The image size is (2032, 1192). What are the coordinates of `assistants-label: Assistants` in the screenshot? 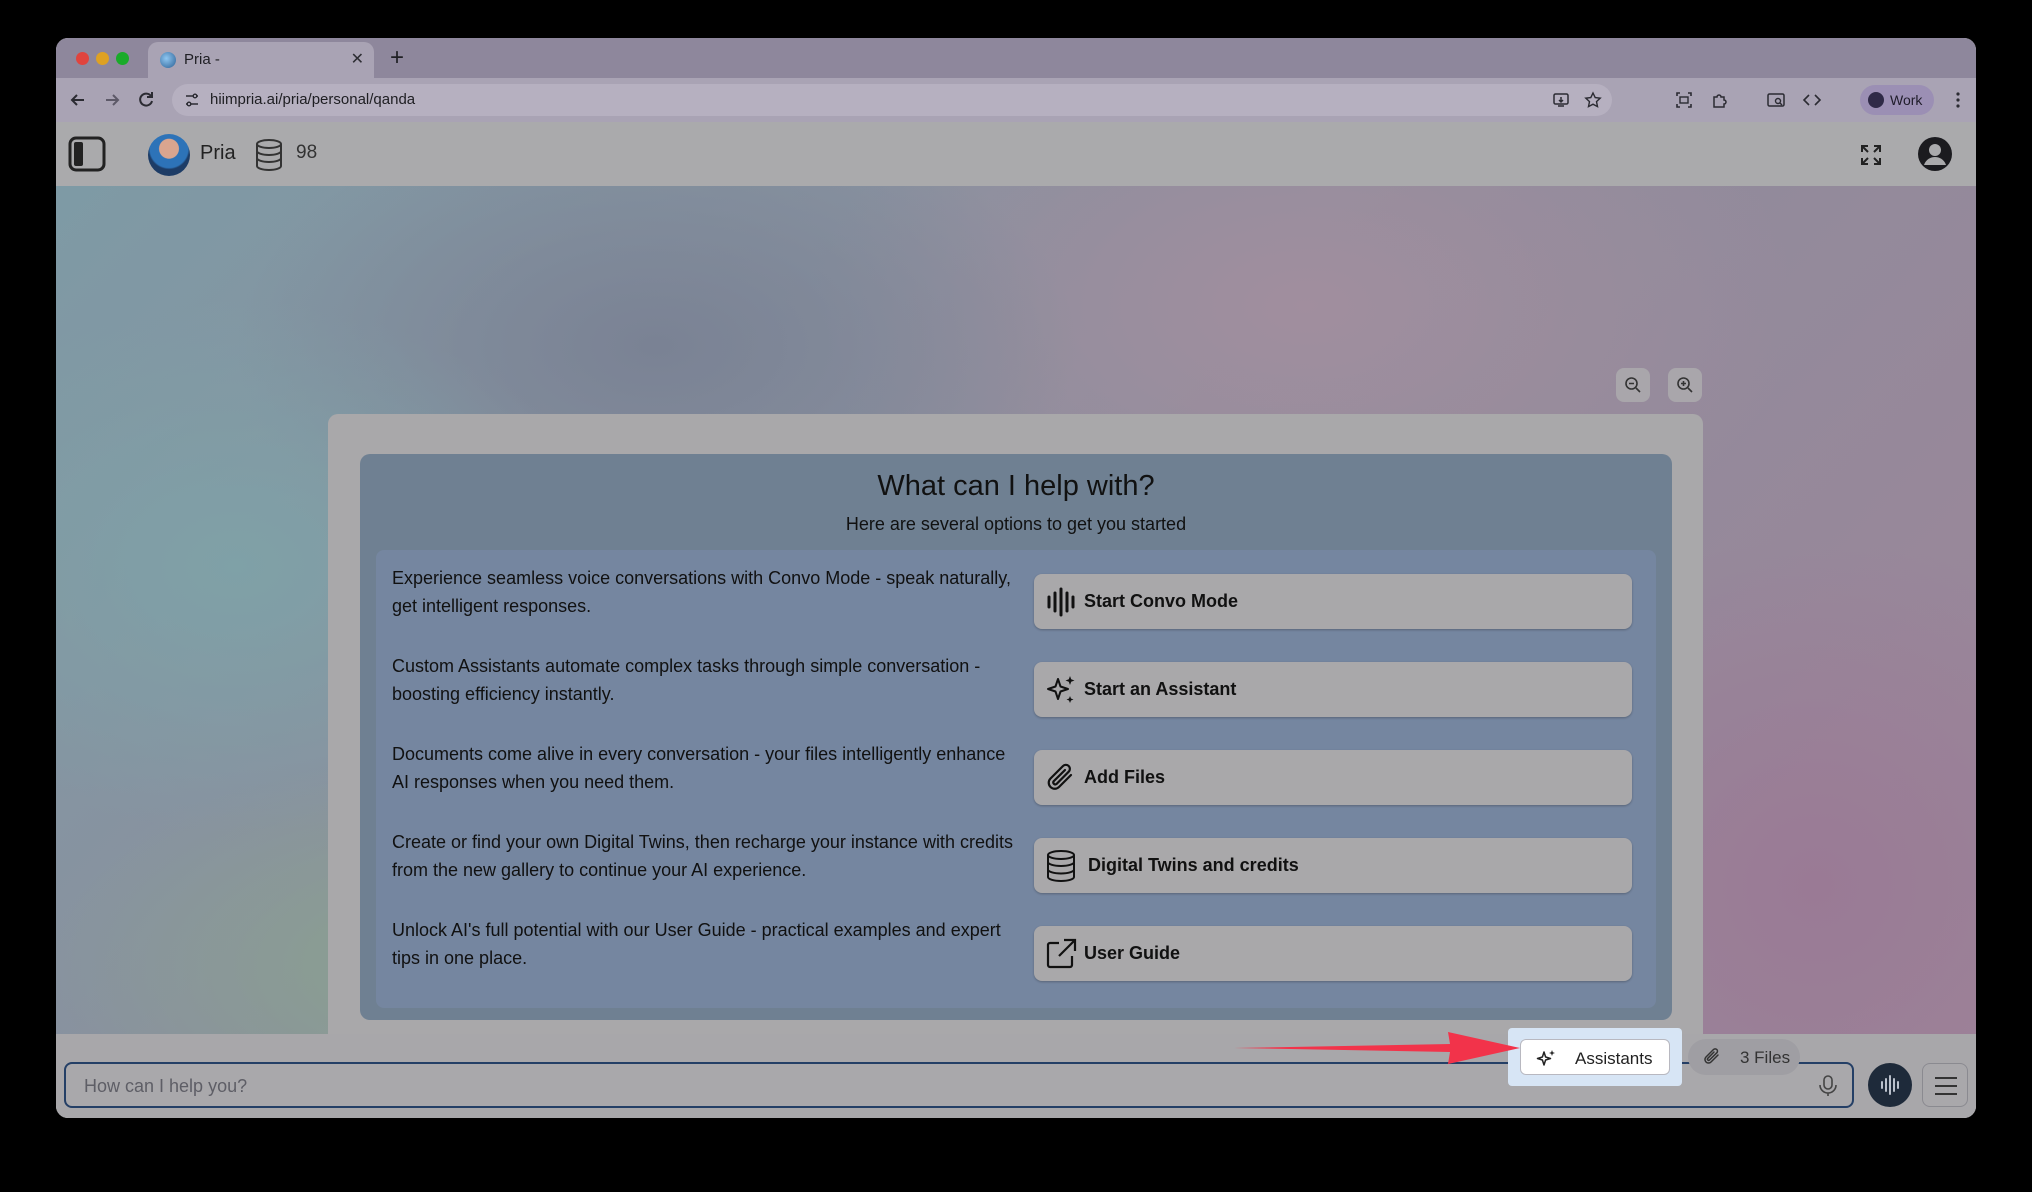 It's located at (1614, 1058).